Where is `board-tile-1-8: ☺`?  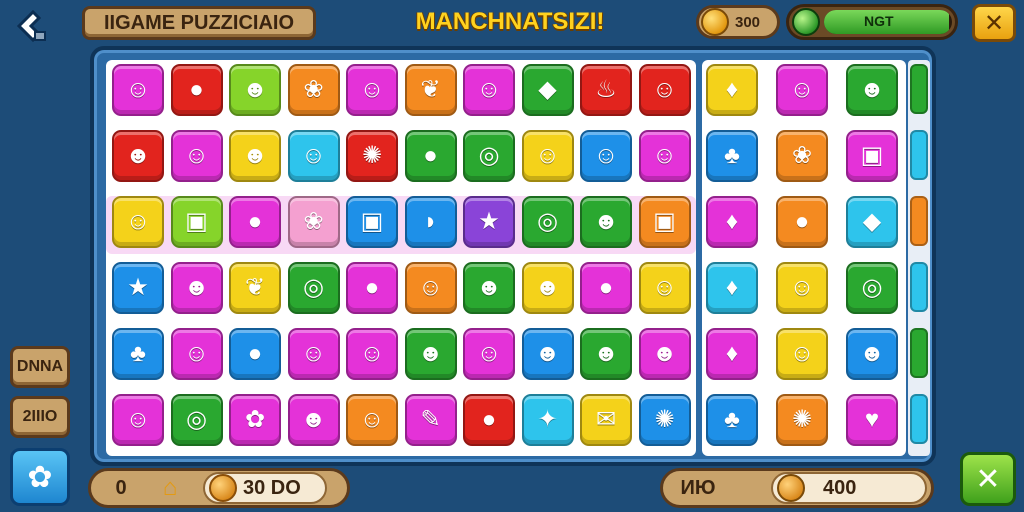
board-tile-1-8: ☺ is located at coordinates (606, 156).